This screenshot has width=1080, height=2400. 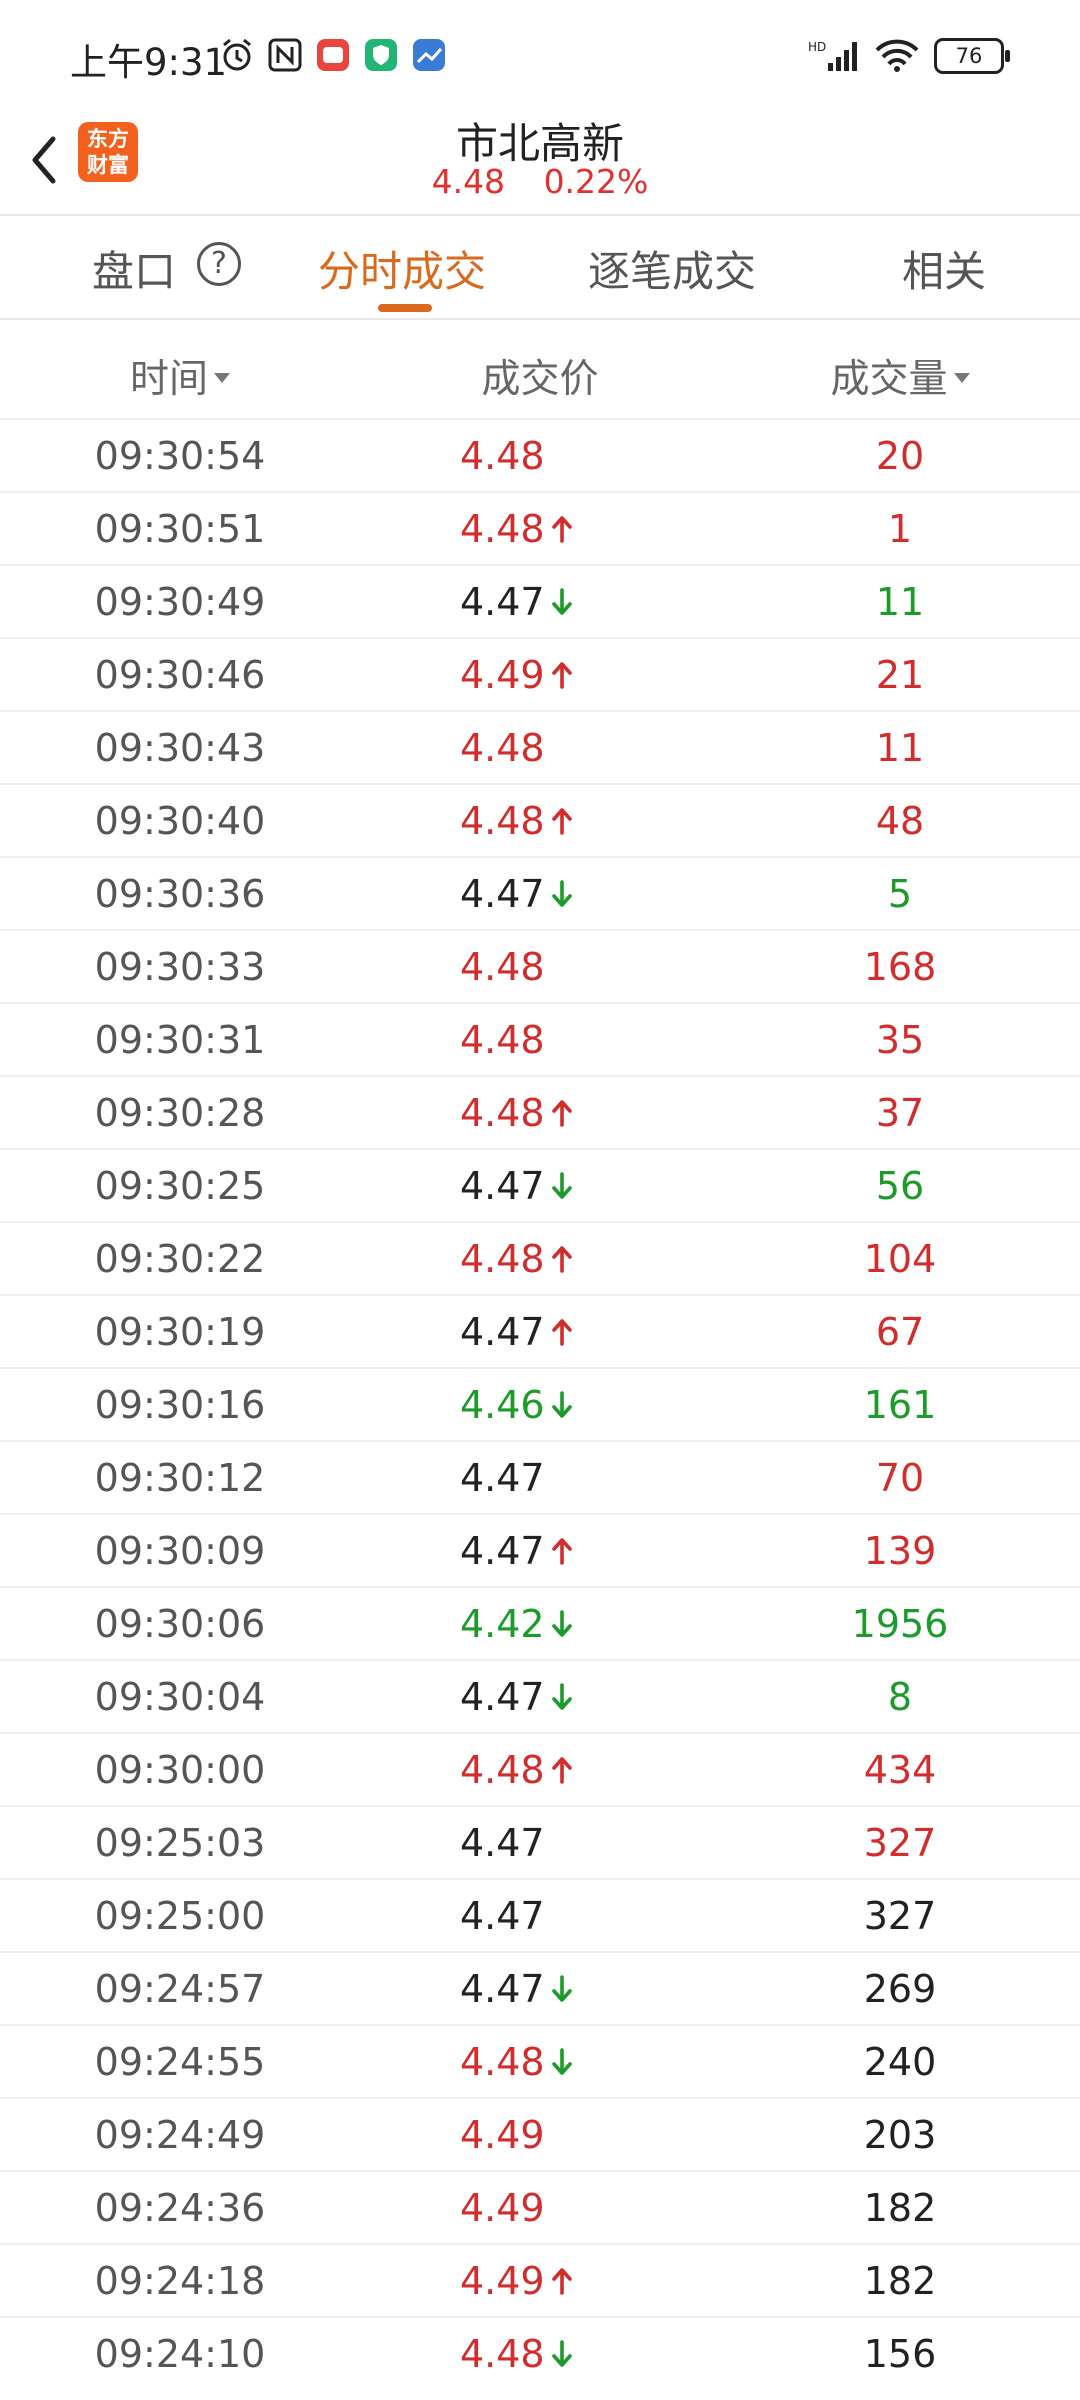 I want to click on trade-volume-cell: 327, so click(x=900, y=1916).